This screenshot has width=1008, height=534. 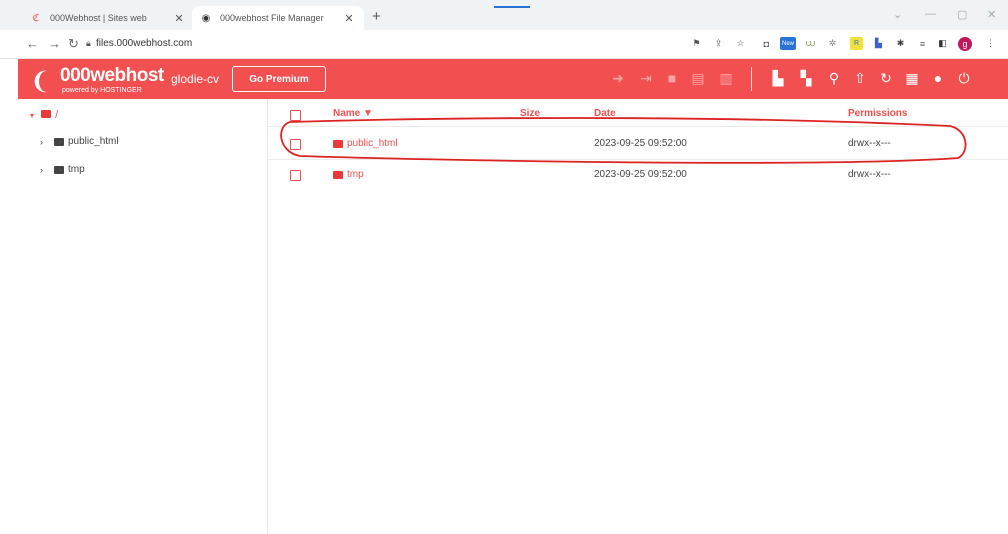 I want to click on forward-icon: →, so click(x=54, y=43).